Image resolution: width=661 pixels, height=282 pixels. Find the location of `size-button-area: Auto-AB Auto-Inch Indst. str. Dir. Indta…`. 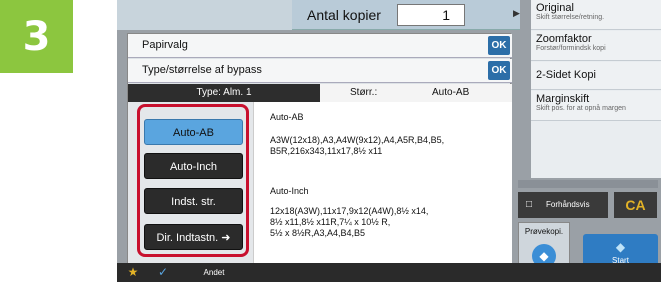

size-button-area: Auto-AB Auto-Inch Indst. str. Dir. Indta… is located at coordinates (190, 183).